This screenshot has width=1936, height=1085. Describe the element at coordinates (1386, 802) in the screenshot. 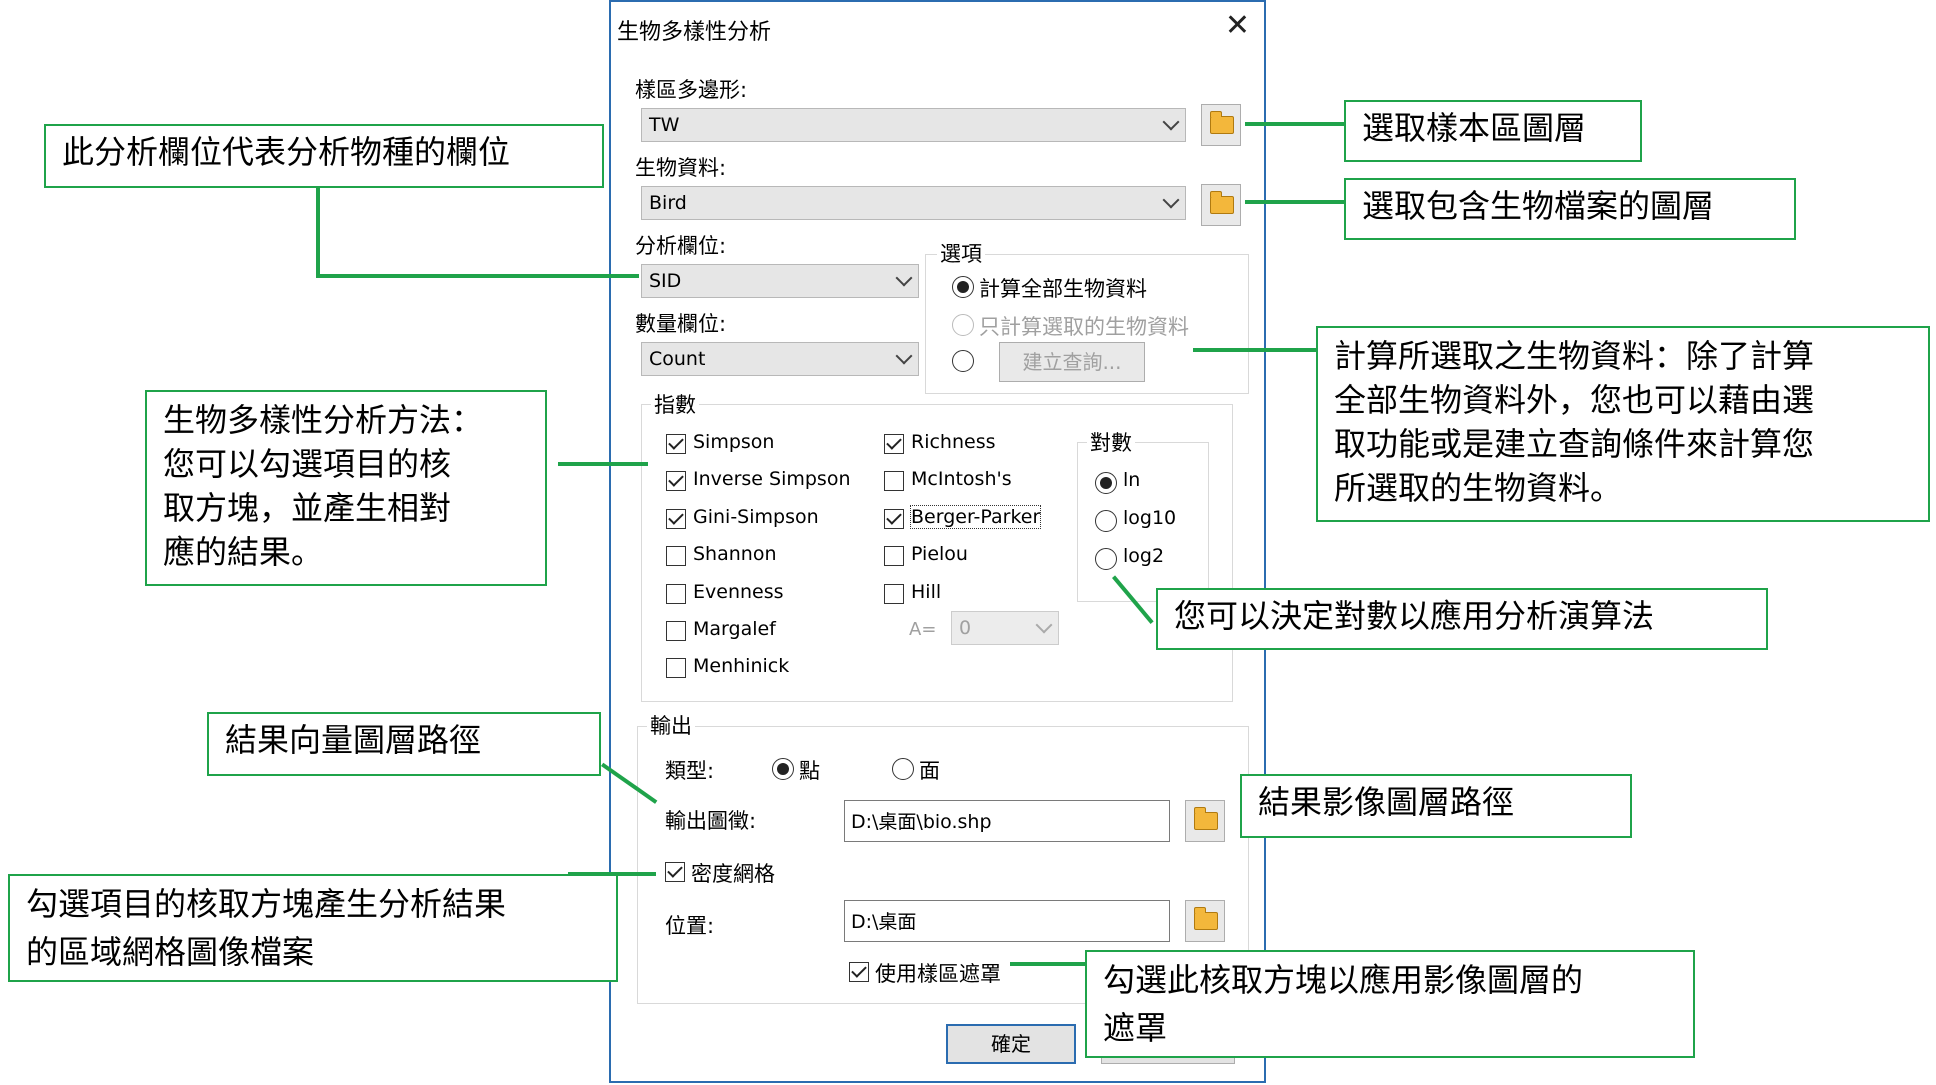

I see `callout-text: 結果影像圖層路徑` at that location.